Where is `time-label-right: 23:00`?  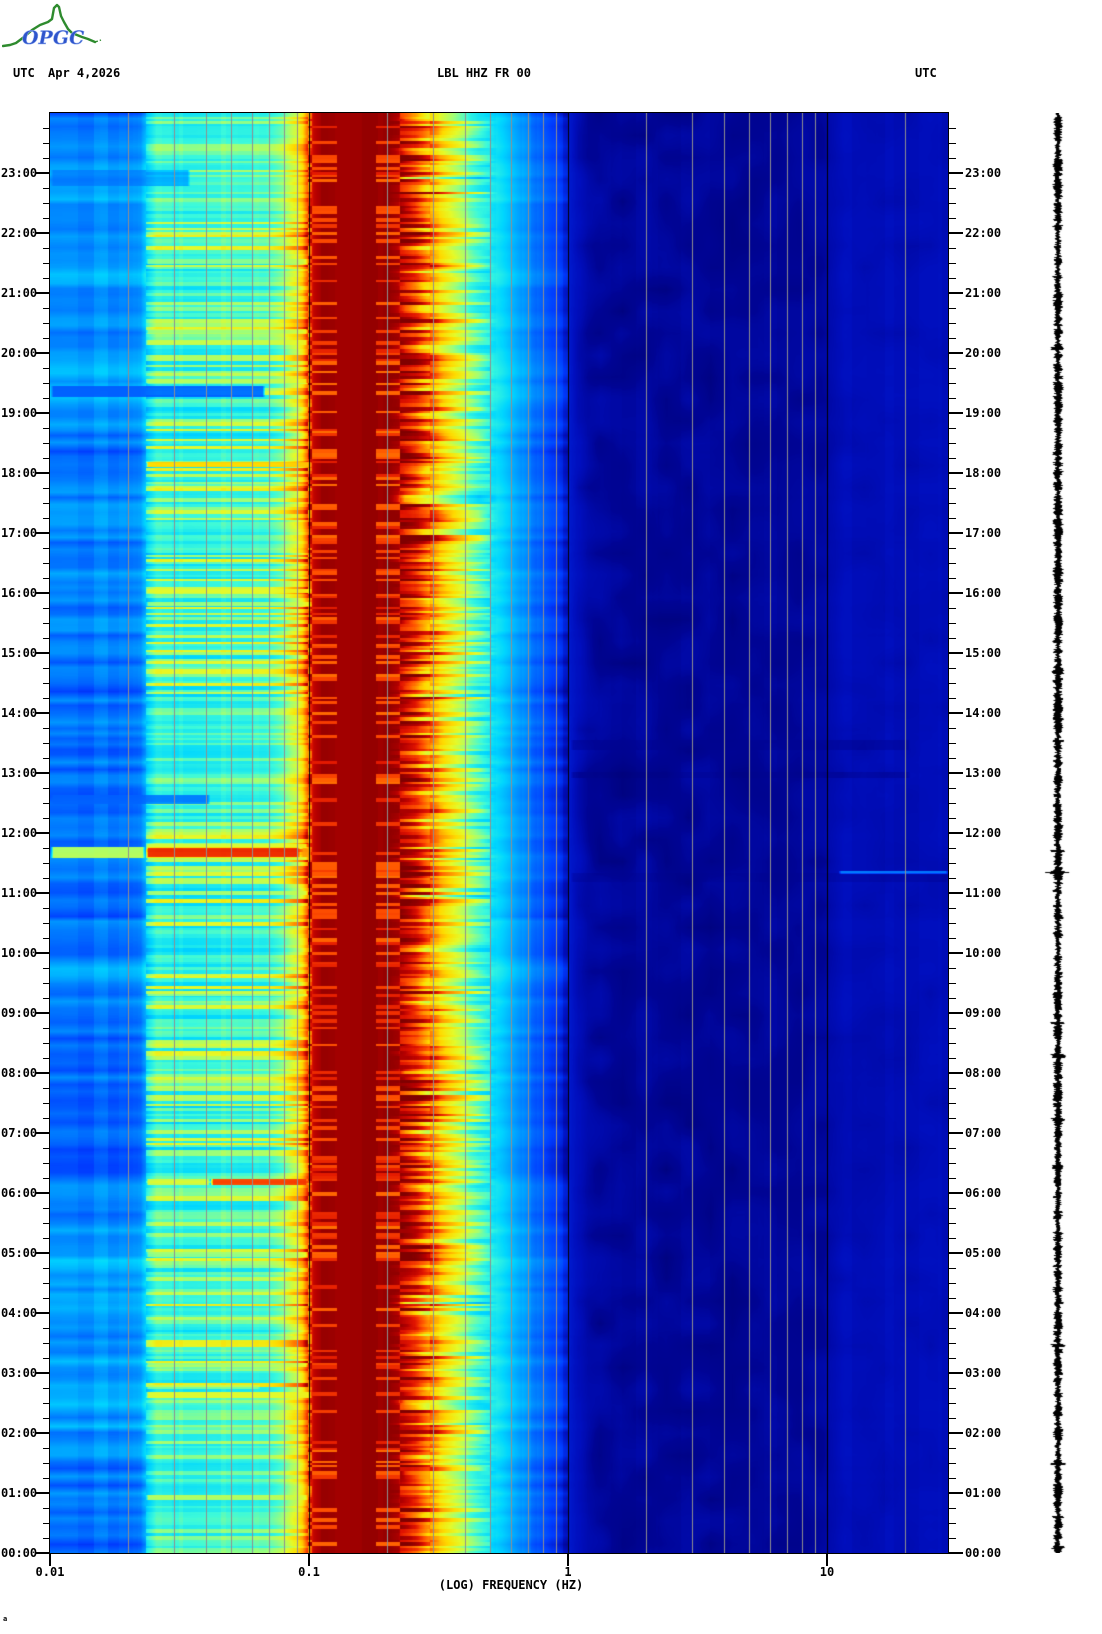 time-label-right: 23:00 is located at coordinates (983, 173).